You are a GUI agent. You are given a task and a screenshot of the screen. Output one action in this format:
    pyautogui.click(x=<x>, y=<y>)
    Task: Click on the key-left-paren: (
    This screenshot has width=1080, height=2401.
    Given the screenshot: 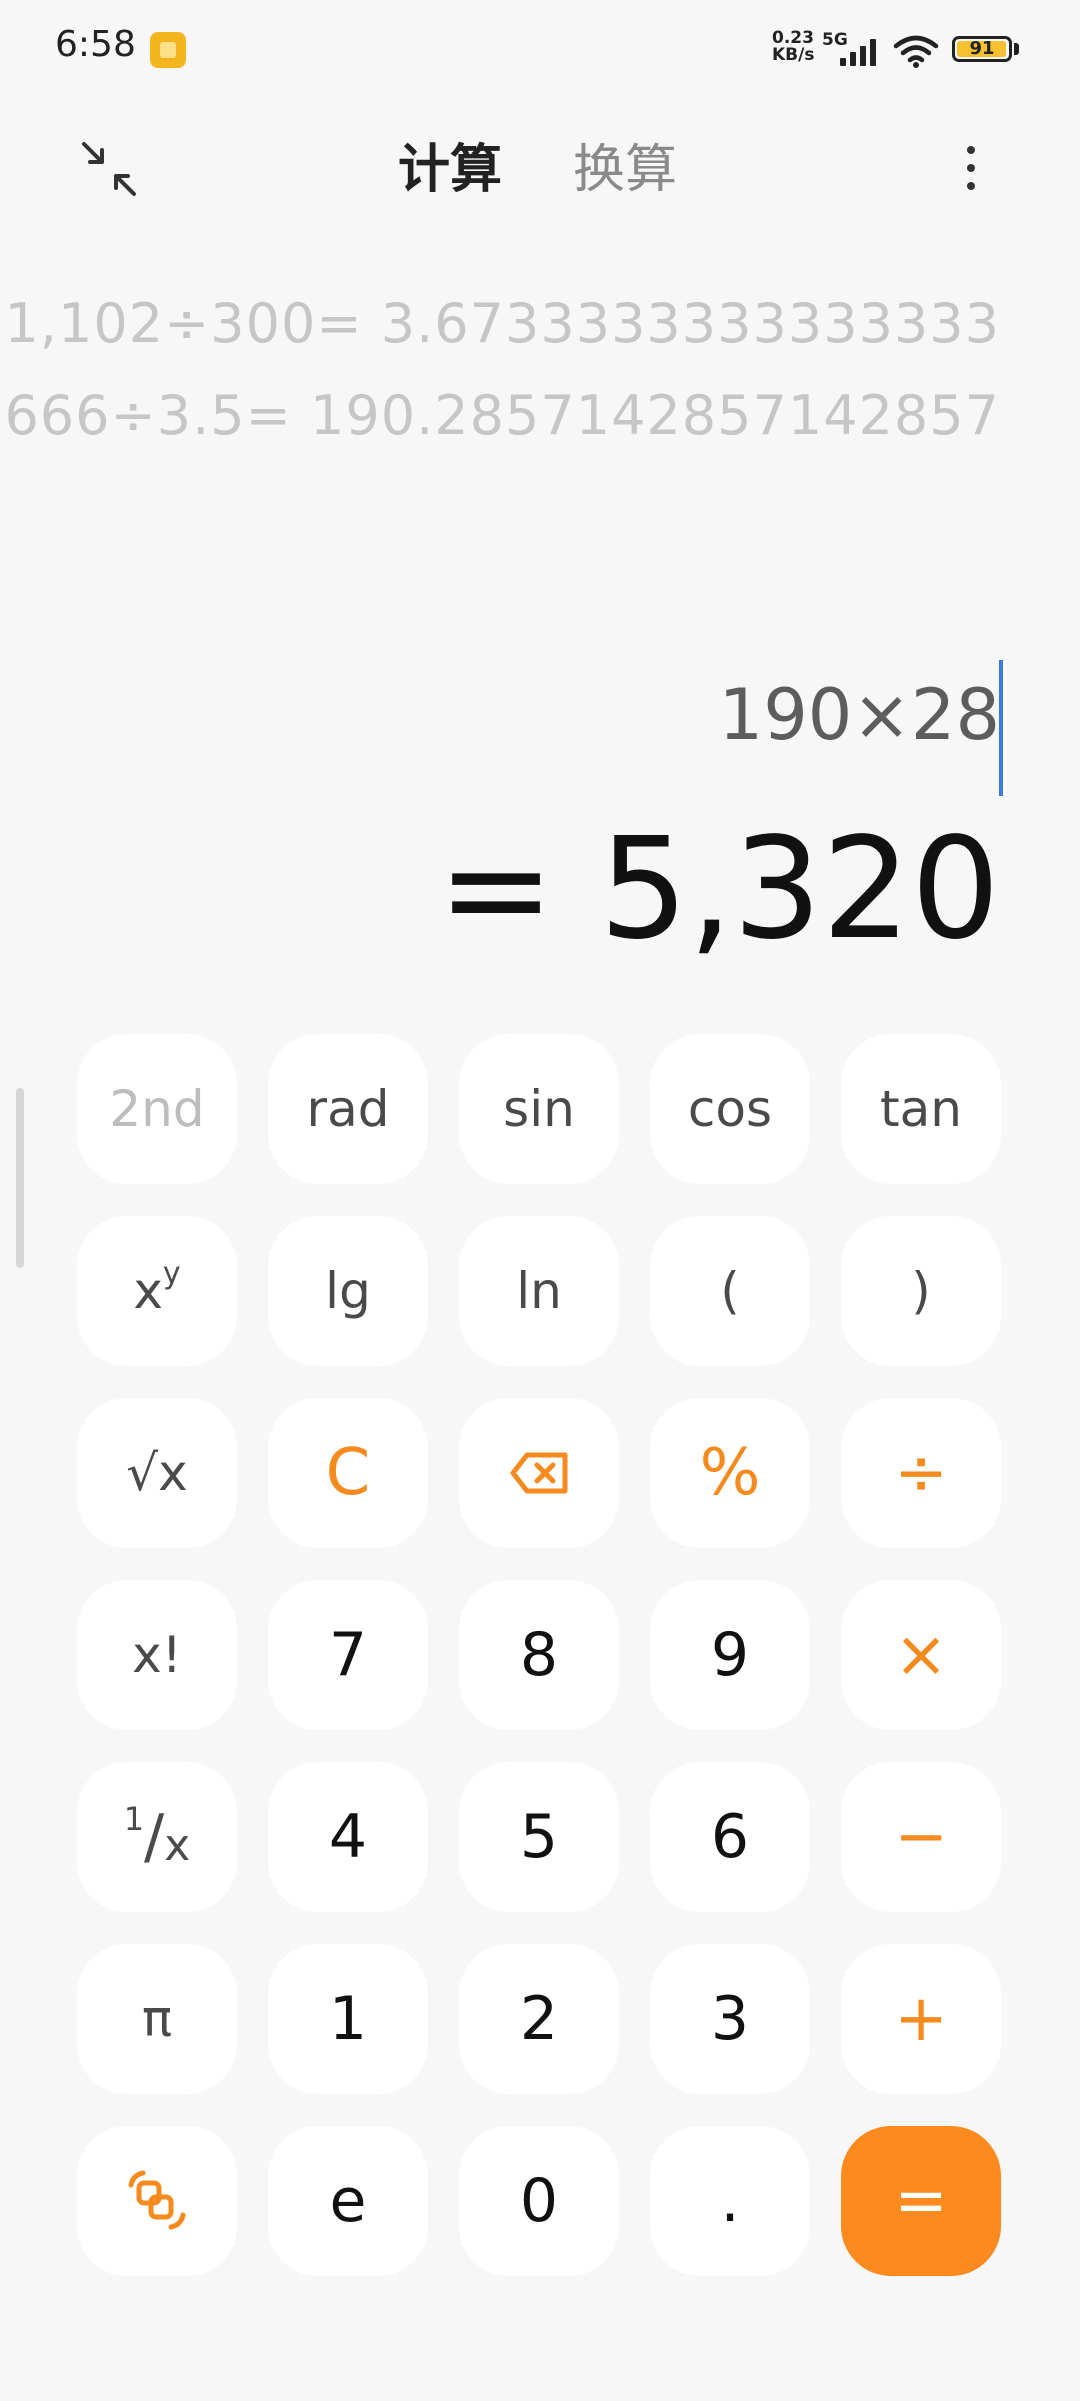 What is the action you would take?
    pyautogui.click(x=730, y=1291)
    